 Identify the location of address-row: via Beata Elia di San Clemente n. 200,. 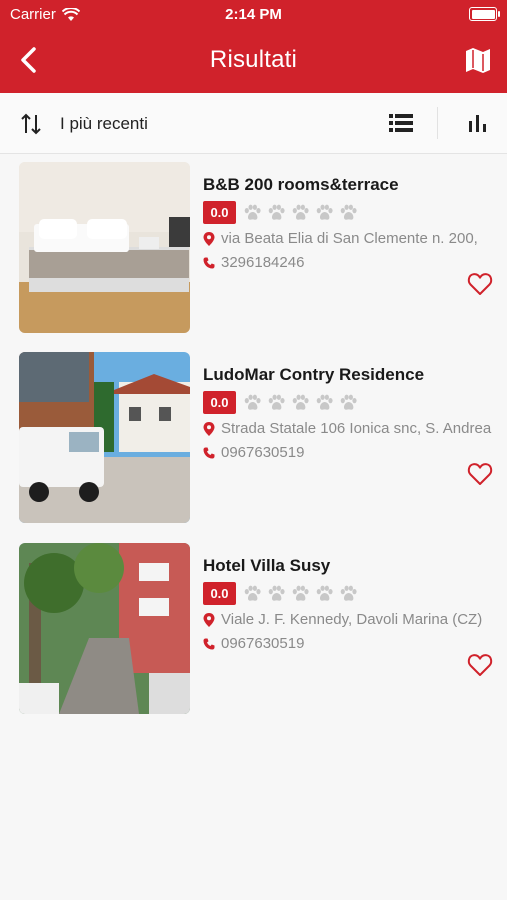
(340, 238).